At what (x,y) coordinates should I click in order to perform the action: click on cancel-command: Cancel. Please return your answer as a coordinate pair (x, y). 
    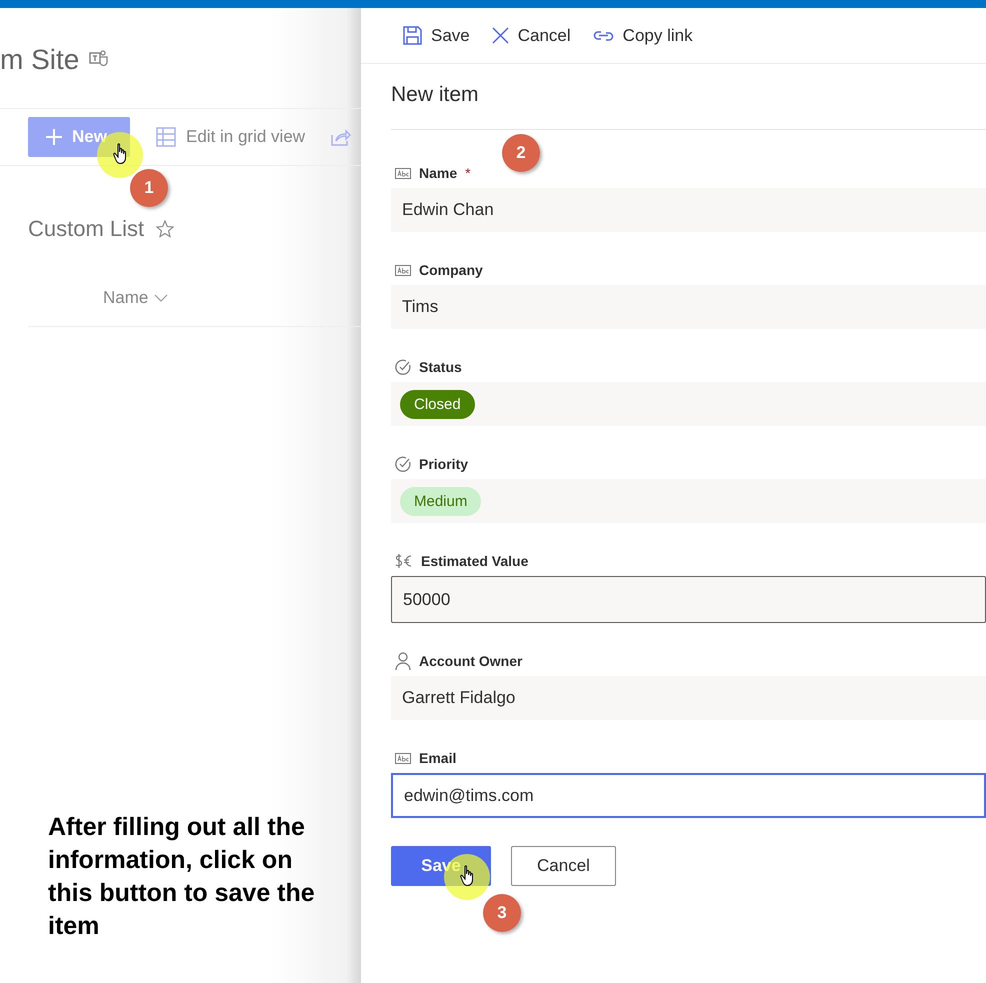
    Looking at the image, I should click on (531, 36).